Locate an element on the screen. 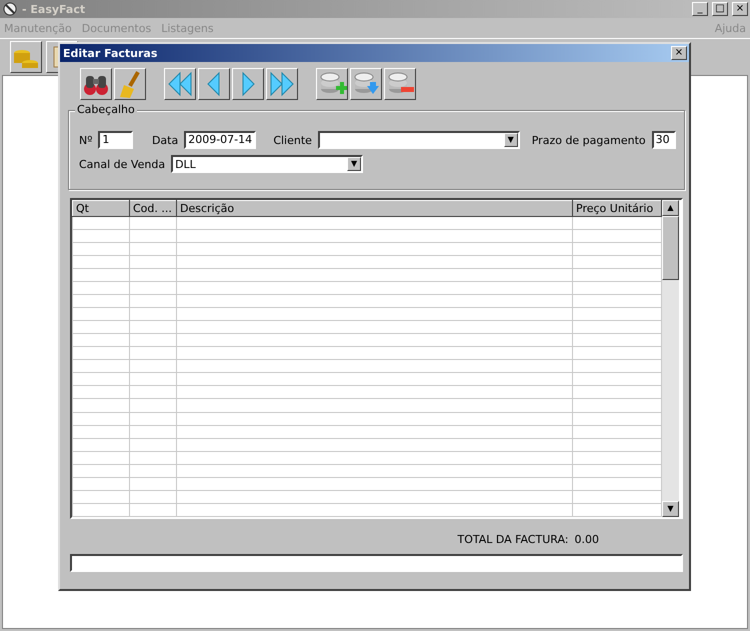  date-field: 2009-07-14 is located at coordinates (220, 140).